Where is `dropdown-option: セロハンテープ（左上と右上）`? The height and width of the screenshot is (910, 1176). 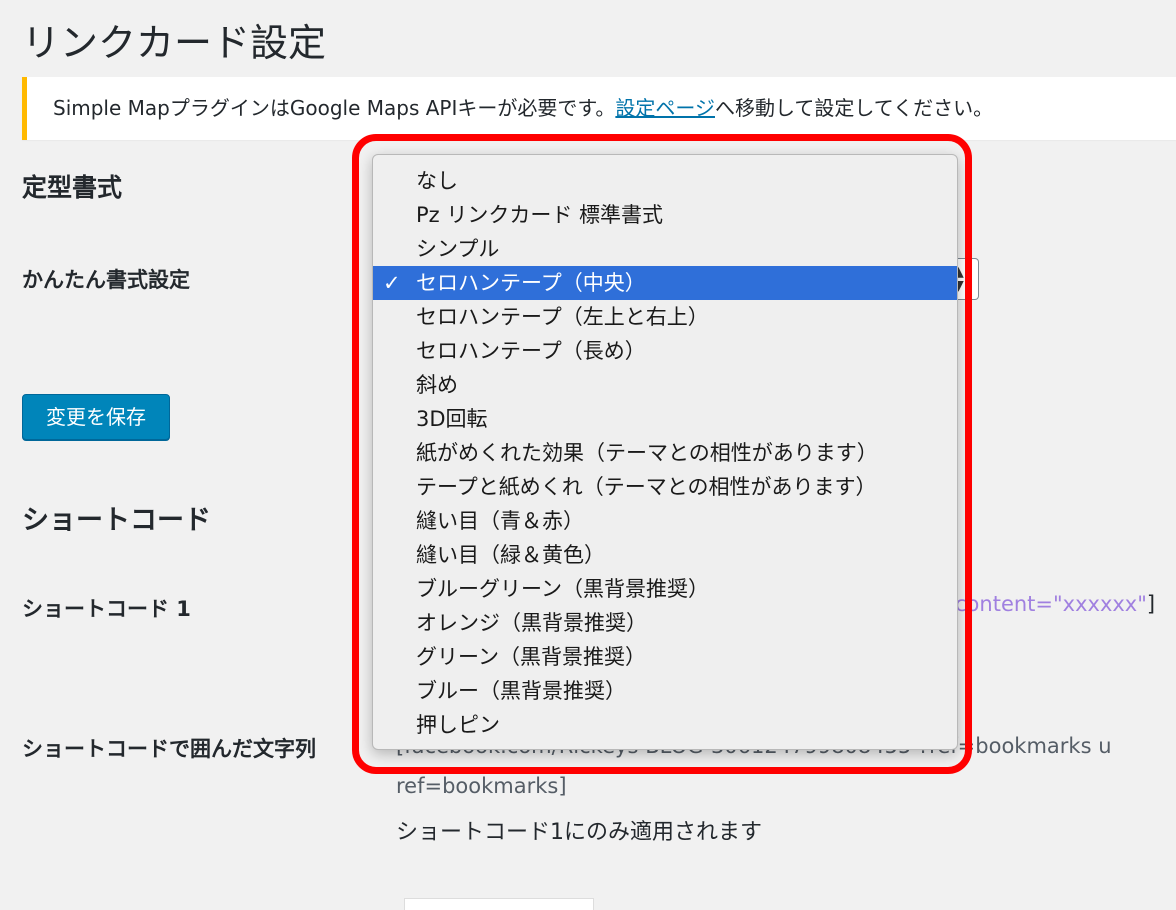 dropdown-option: セロハンテープ（左上と右上） is located at coordinates (665, 317).